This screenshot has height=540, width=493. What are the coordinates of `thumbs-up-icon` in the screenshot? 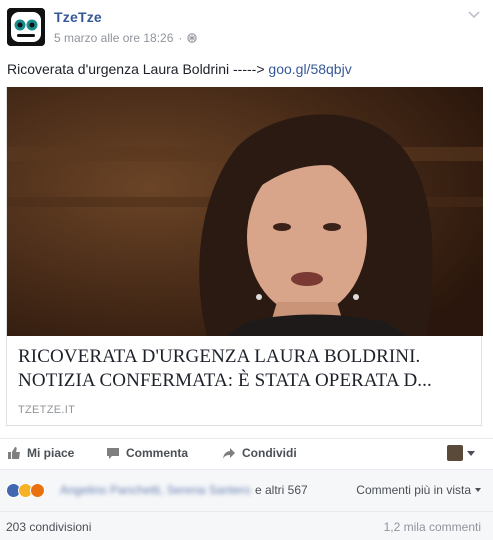 It's located at (14, 453).